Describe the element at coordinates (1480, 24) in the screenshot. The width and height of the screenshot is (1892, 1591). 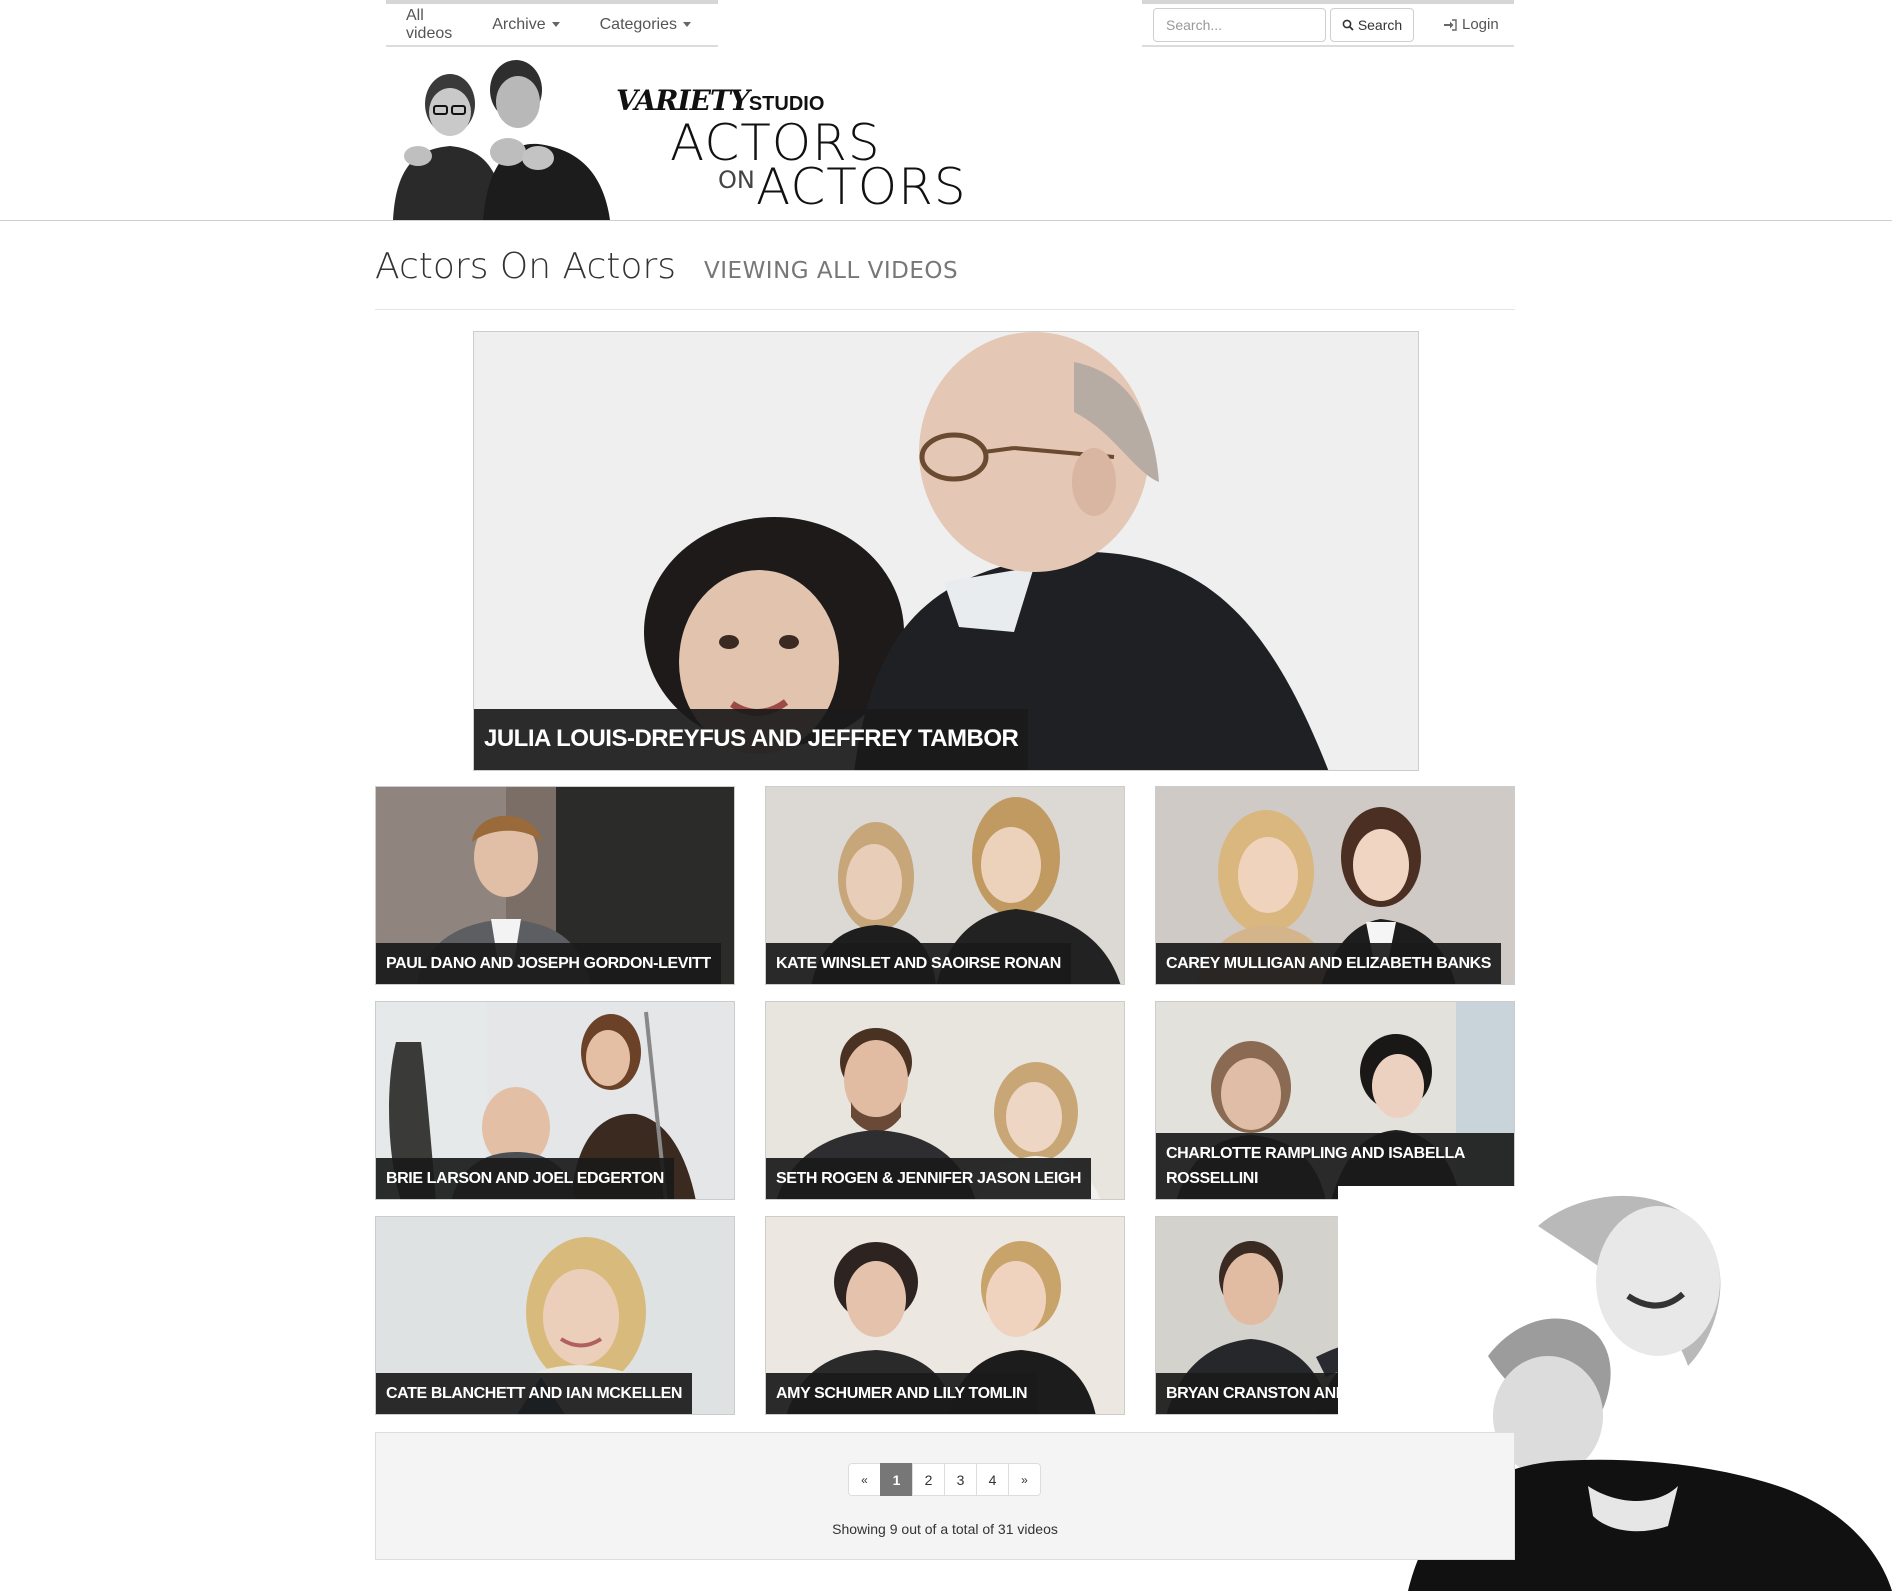
I see `login-label: Login` at that location.